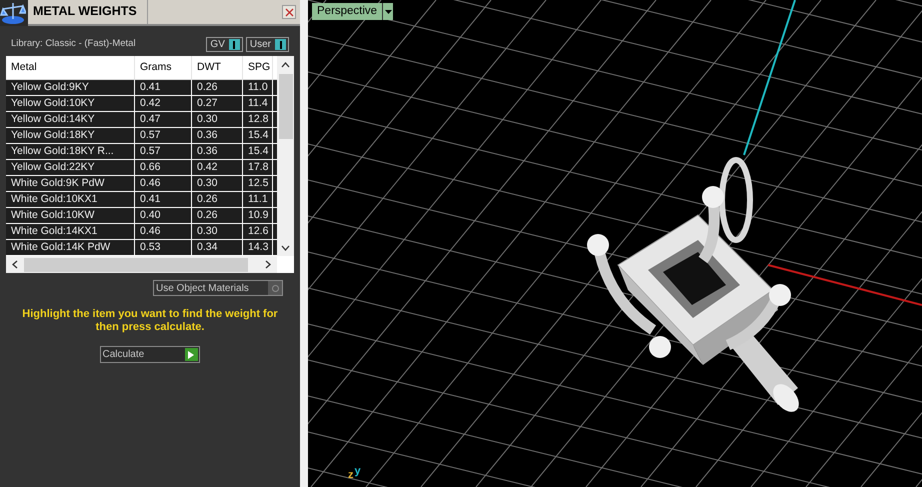 The height and width of the screenshot is (487, 922). What do you see at coordinates (70, 67) in the screenshot?
I see `column-header: Metal` at bounding box center [70, 67].